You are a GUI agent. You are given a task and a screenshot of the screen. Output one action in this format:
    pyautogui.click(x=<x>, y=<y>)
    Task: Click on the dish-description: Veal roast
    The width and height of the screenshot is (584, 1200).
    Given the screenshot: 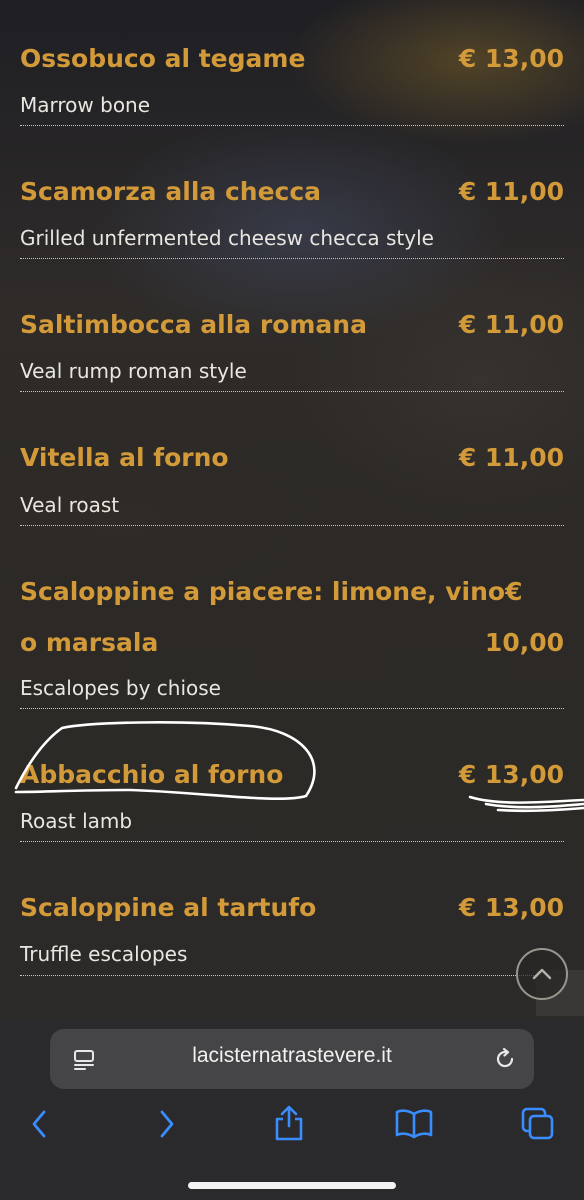 What is the action you would take?
    pyautogui.click(x=70, y=505)
    